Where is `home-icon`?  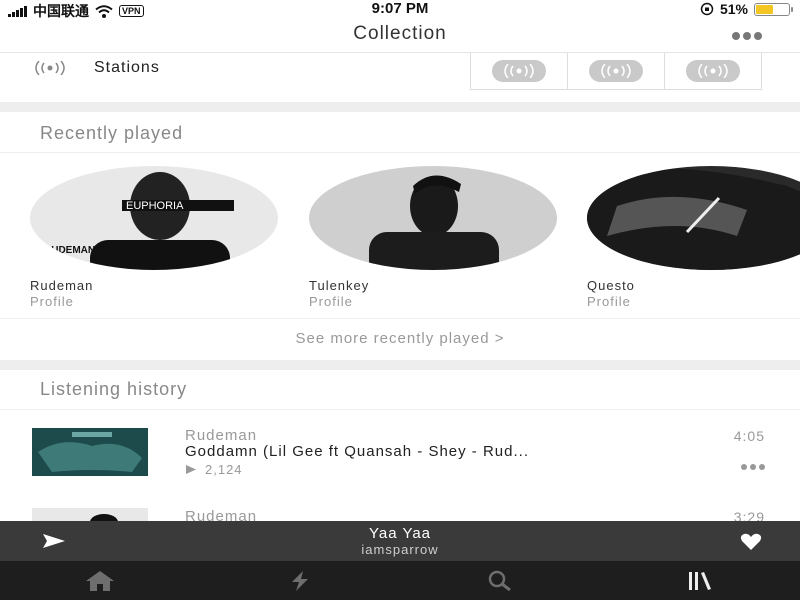 home-icon is located at coordinates (100, 580).